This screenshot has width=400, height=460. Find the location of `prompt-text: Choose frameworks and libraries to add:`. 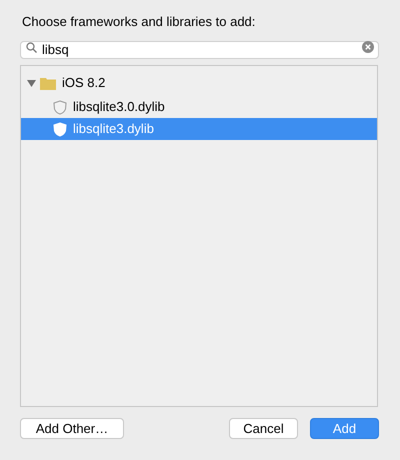

prompt-text: Choose frameworks and libraries to add: is located at coordinates (139, 21).